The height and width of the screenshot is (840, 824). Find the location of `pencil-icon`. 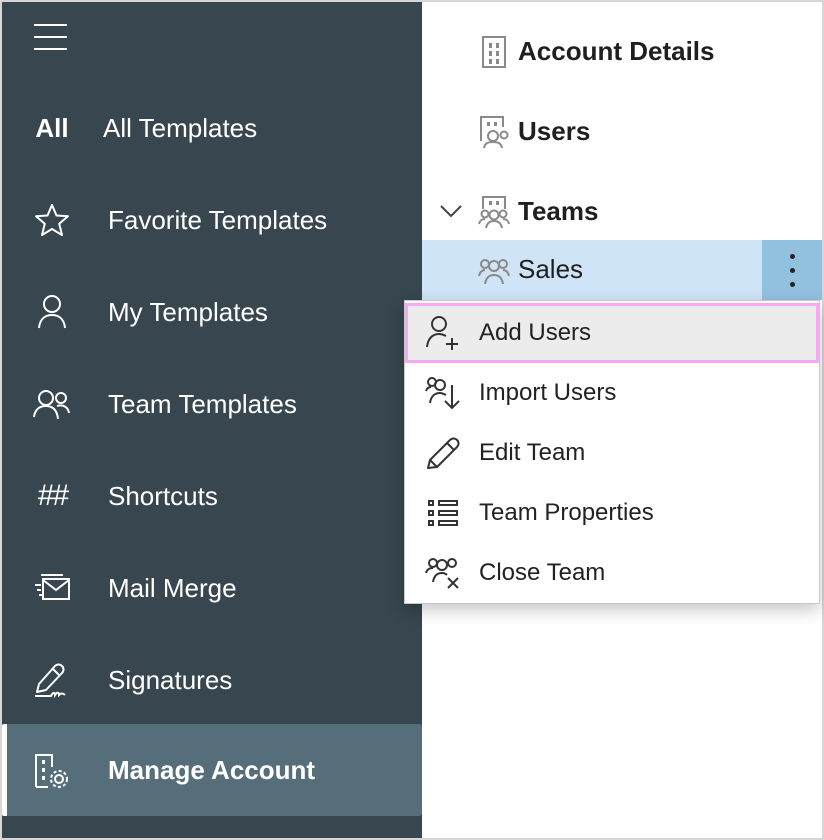

pencil-icon is located at coordinates (443, 453).